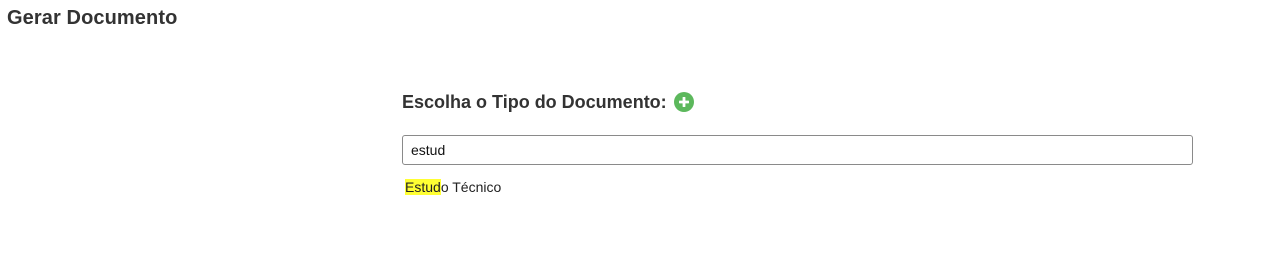 This screenshot has height=256, width=1273. I want to click on plus-circle-icon, so click(683, 102).